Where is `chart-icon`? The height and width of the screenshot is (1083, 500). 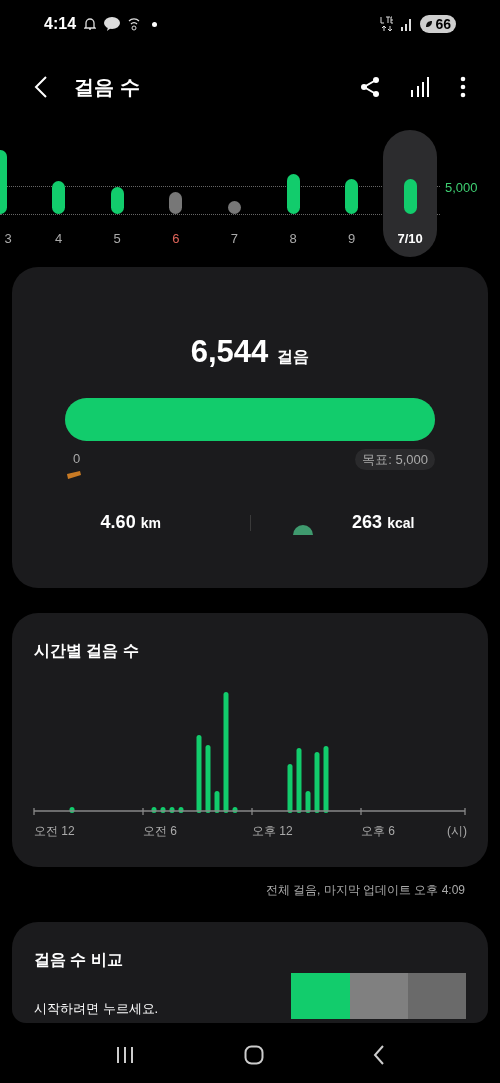 chart-icon is located at coordinates (420, 87).